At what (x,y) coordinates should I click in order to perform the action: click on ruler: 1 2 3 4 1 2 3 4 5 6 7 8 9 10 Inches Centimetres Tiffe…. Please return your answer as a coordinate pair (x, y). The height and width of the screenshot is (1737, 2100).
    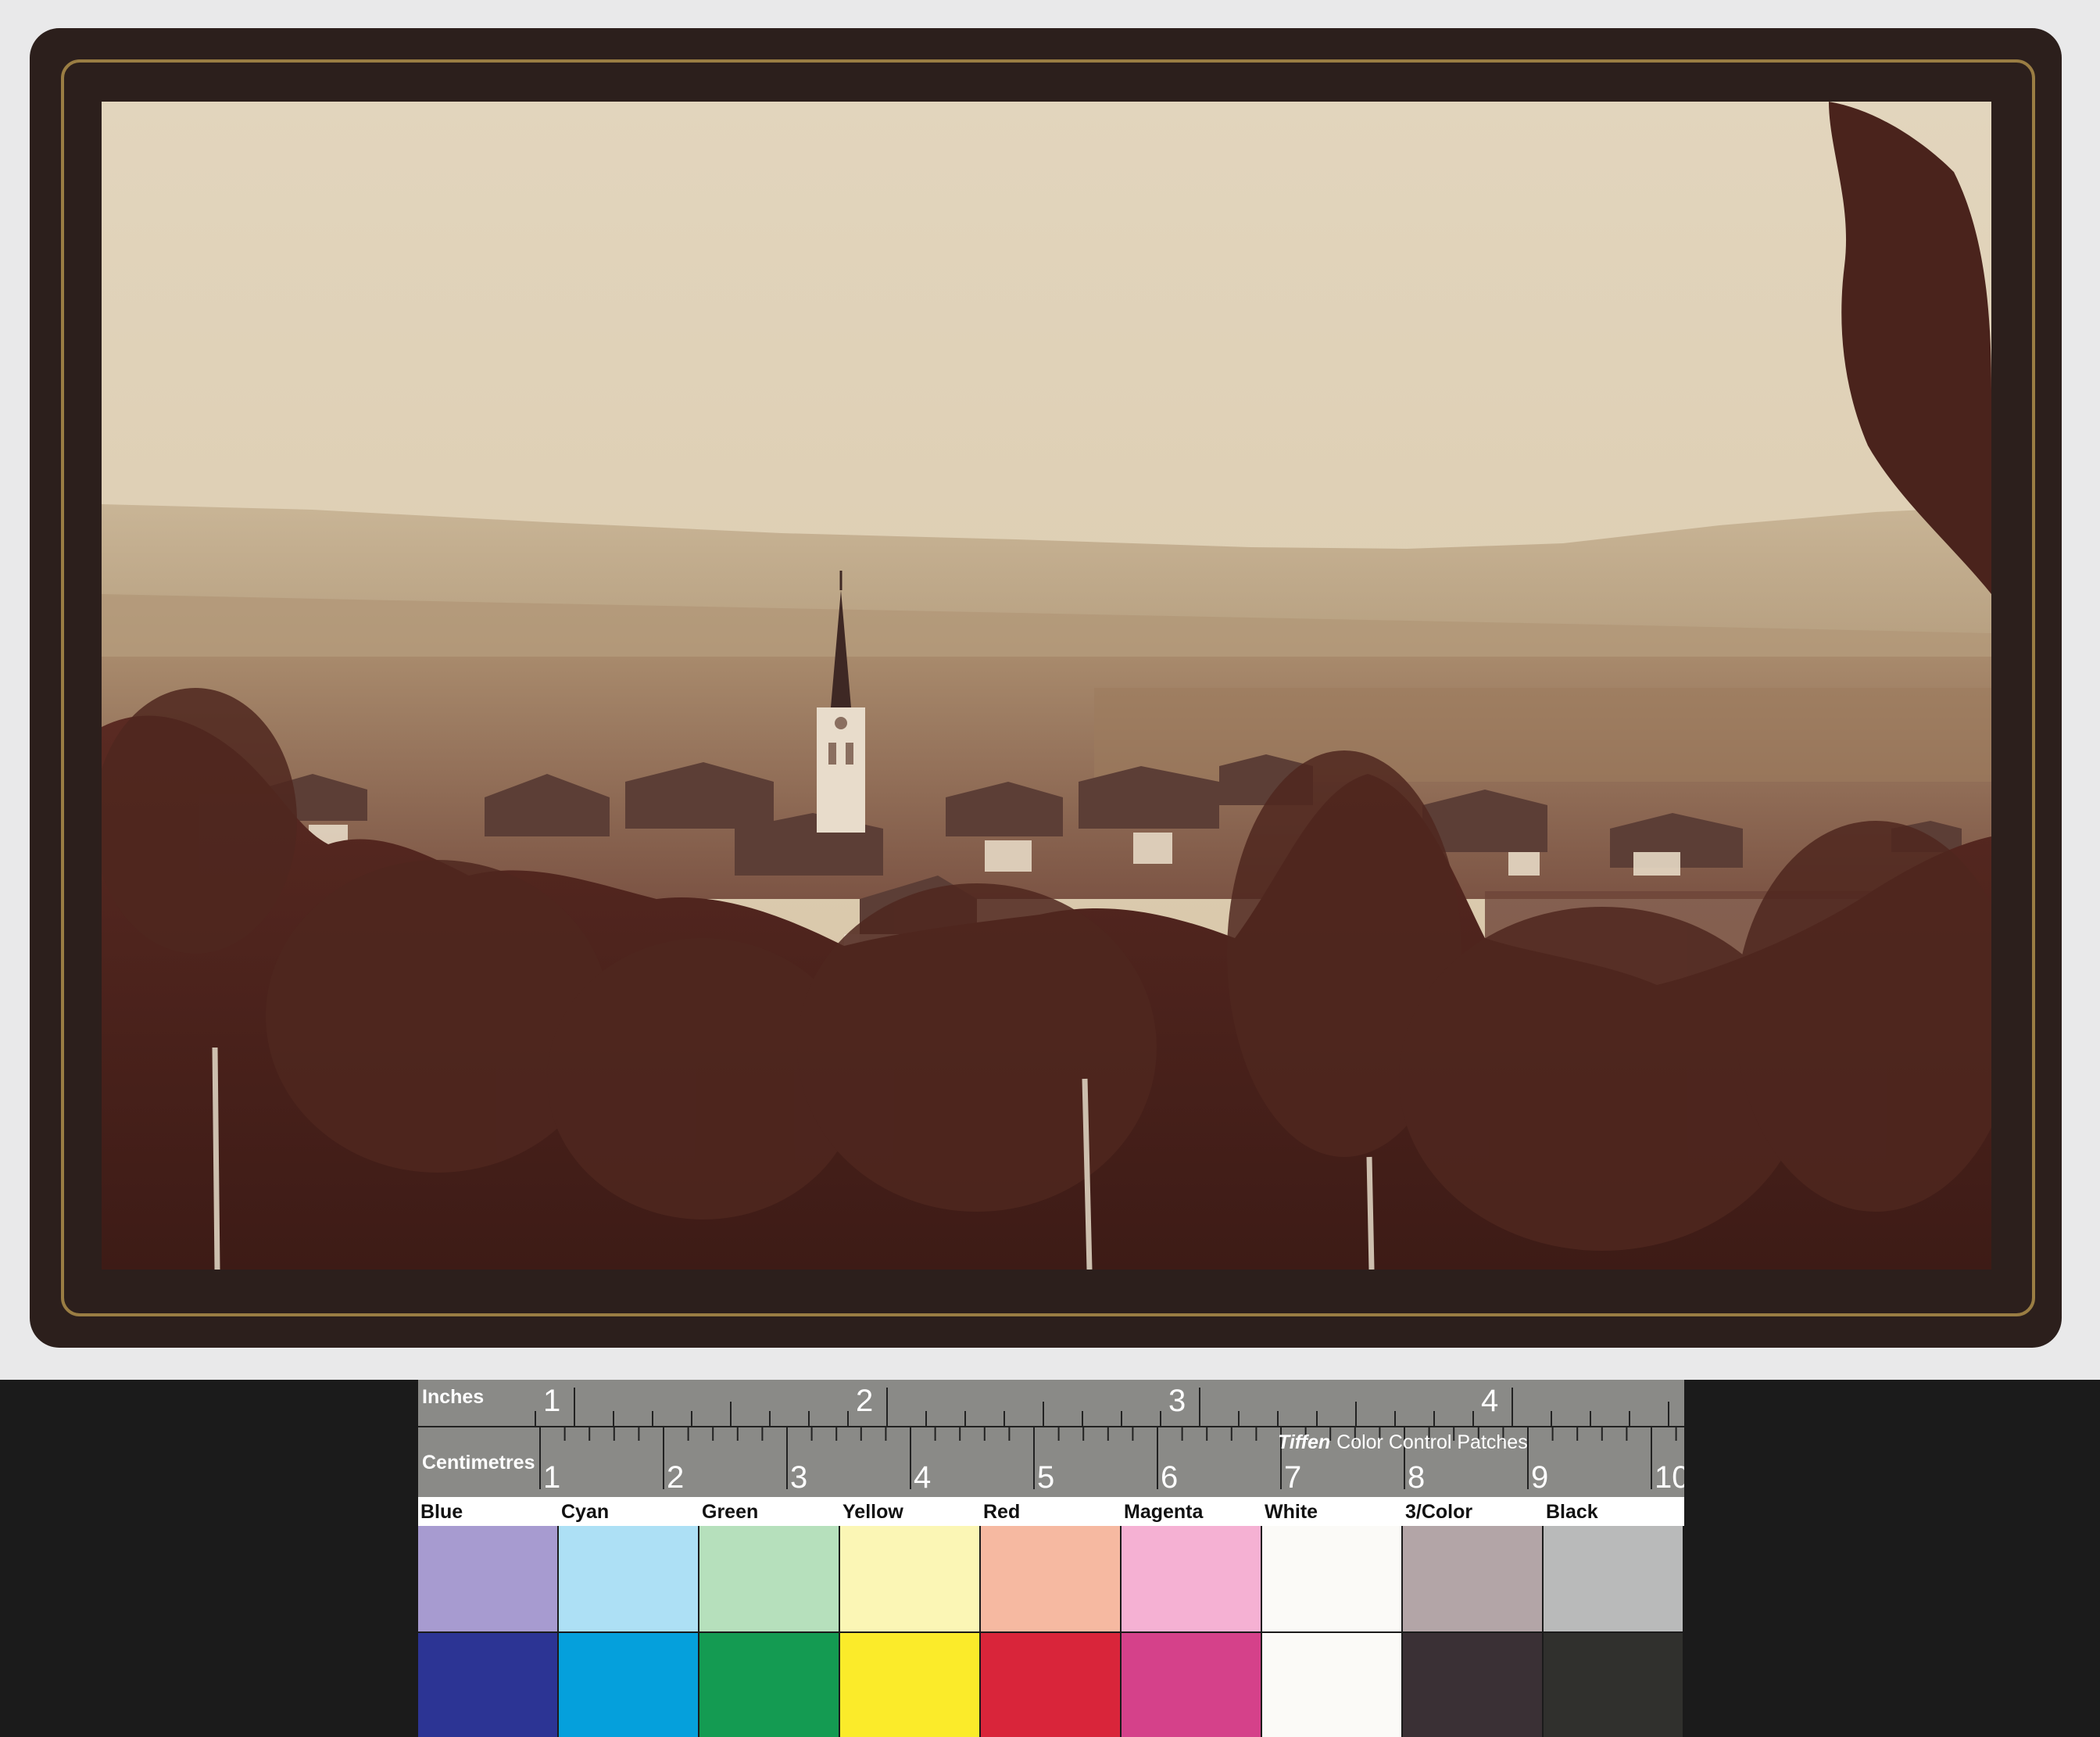
    Looking at the image, I should click on (1051, 1438).